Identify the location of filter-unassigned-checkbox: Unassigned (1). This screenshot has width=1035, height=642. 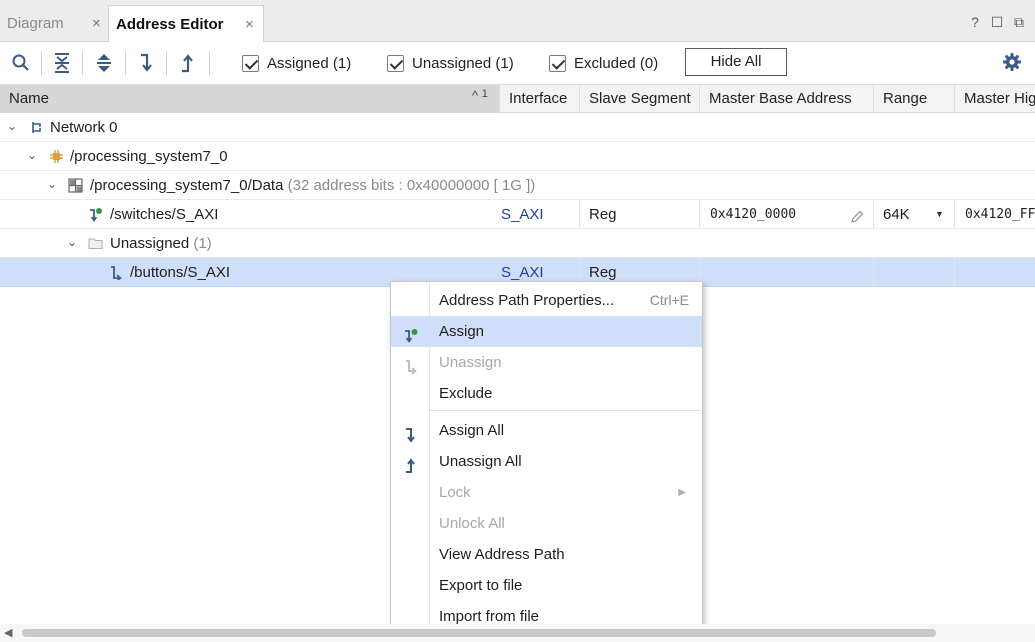
(450, 63).